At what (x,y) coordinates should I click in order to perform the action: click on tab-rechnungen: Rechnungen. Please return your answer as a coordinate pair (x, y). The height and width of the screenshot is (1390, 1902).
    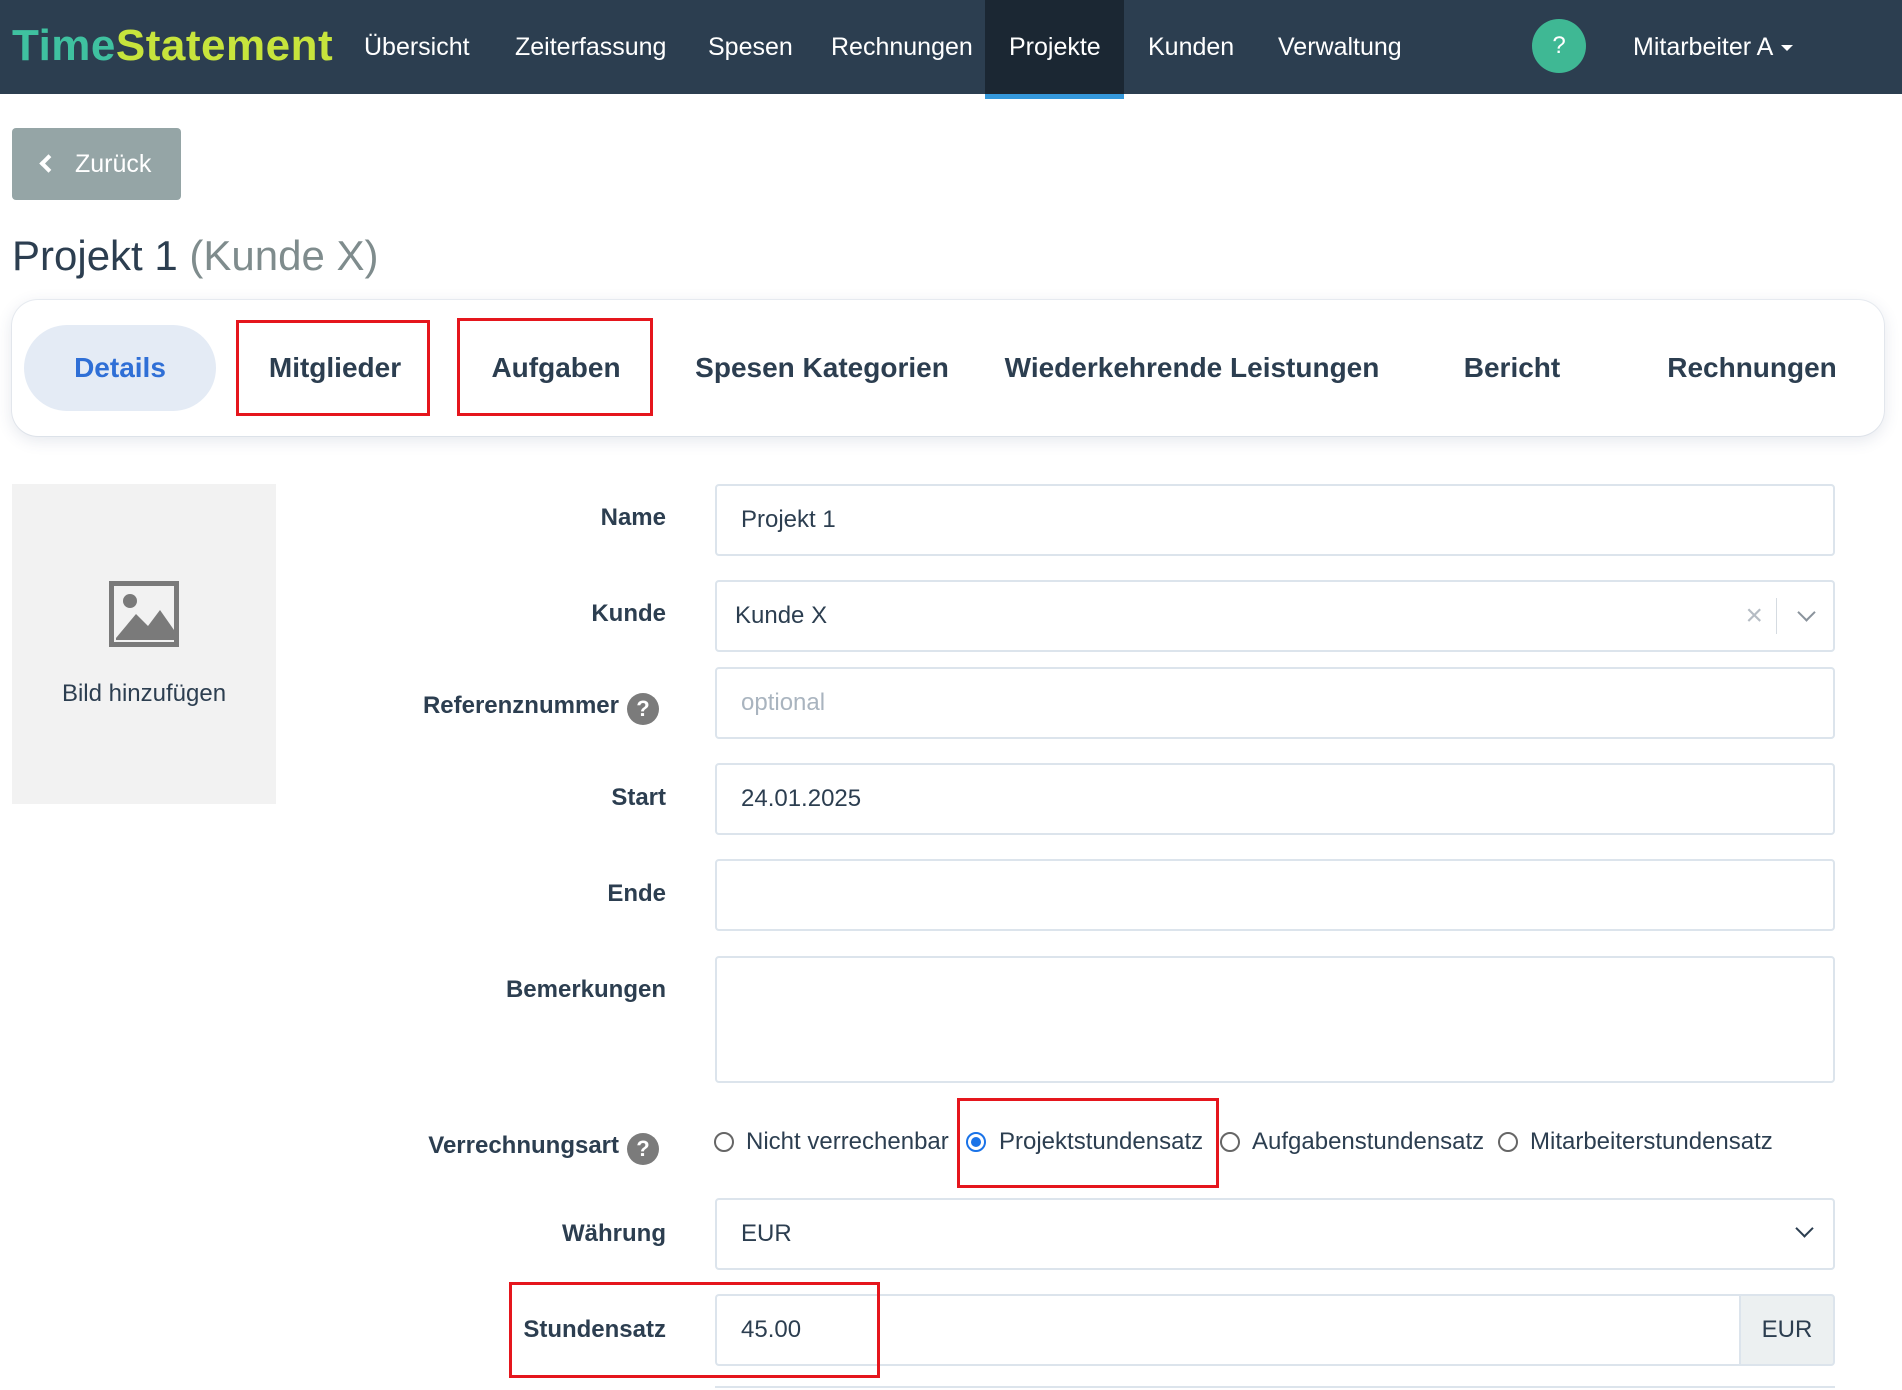
    Looking at the image, I should click on (1752, 368).